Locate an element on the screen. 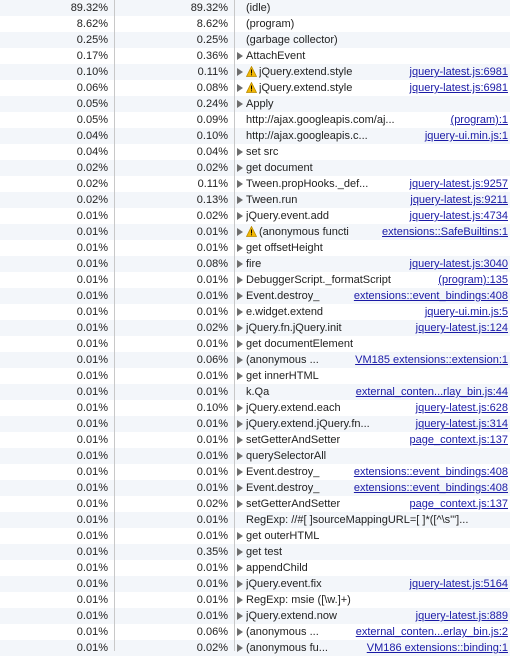 The width and height of the screenshot is (510, 656). profile-row: 0.02% 0.02% get document is located at coordinates (255, 168).